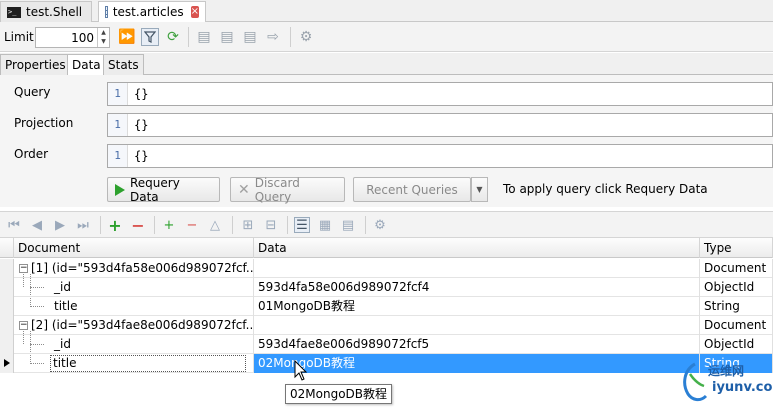  Describe the element at coordinates (31, 154) in the screenshot. I see `order-label: Order` at that location.